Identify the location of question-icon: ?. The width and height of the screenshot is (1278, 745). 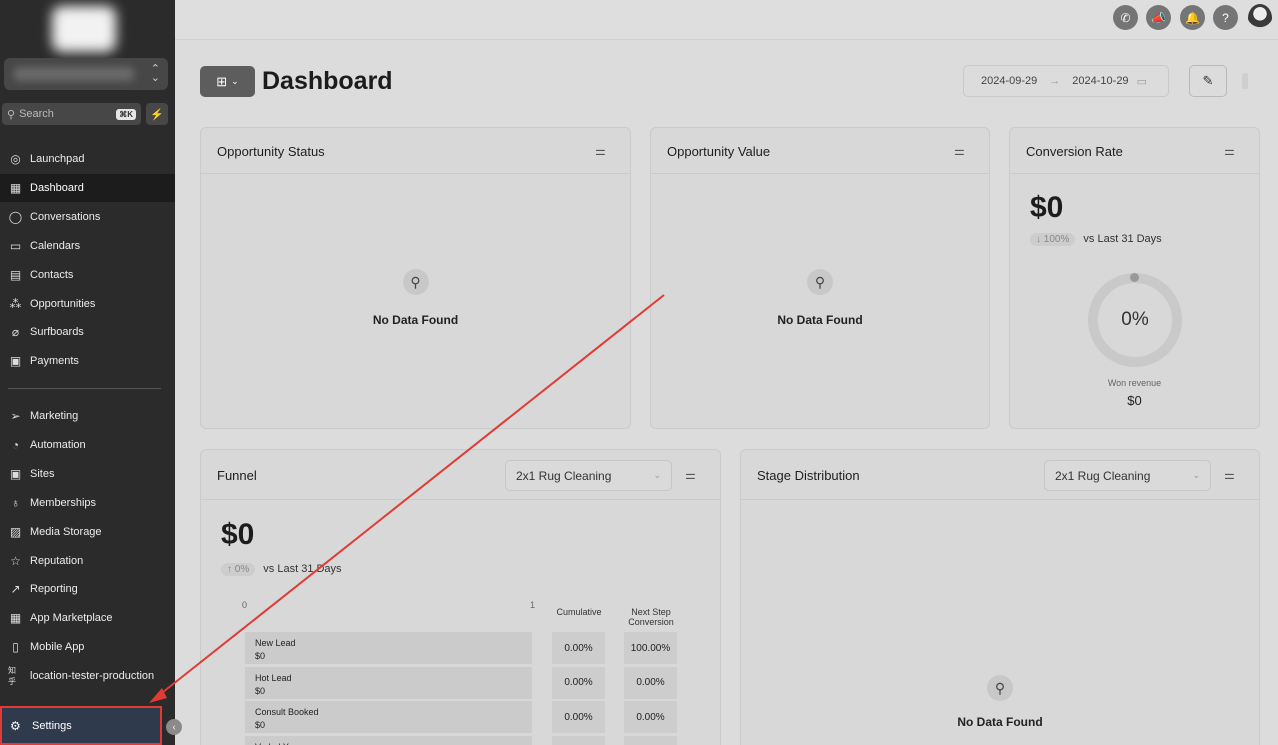
(1225, 17).